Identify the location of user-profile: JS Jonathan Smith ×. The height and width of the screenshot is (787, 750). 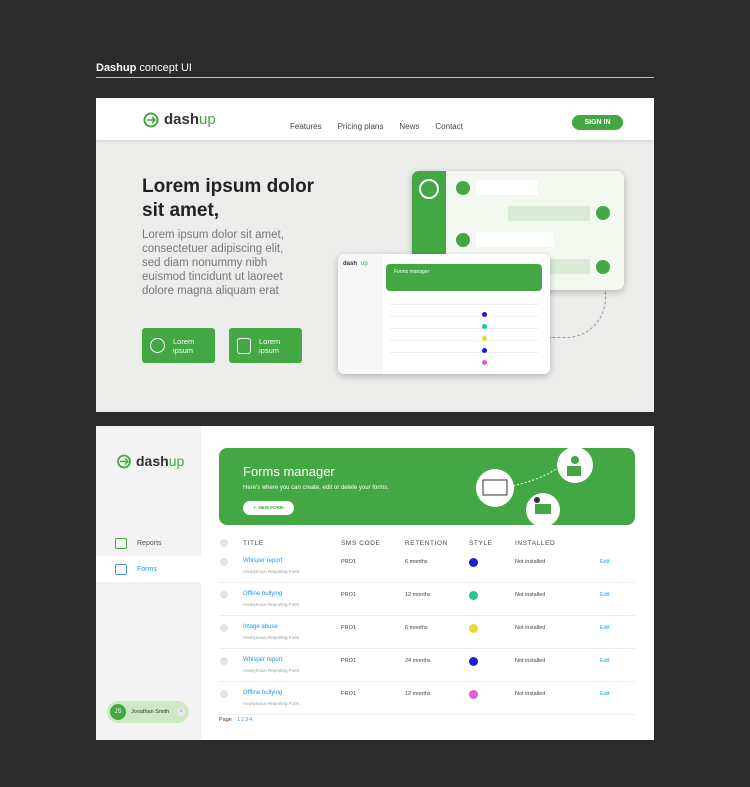
(148, 712).